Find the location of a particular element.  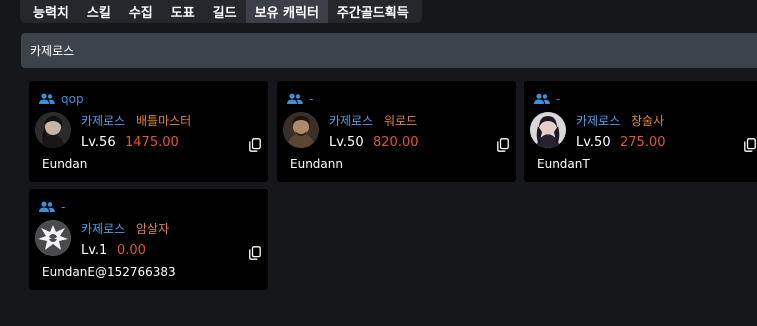

character-card: - 카제로스 창술사 Lv.50 275.00 EundanT is located at coordinates (640, 131).